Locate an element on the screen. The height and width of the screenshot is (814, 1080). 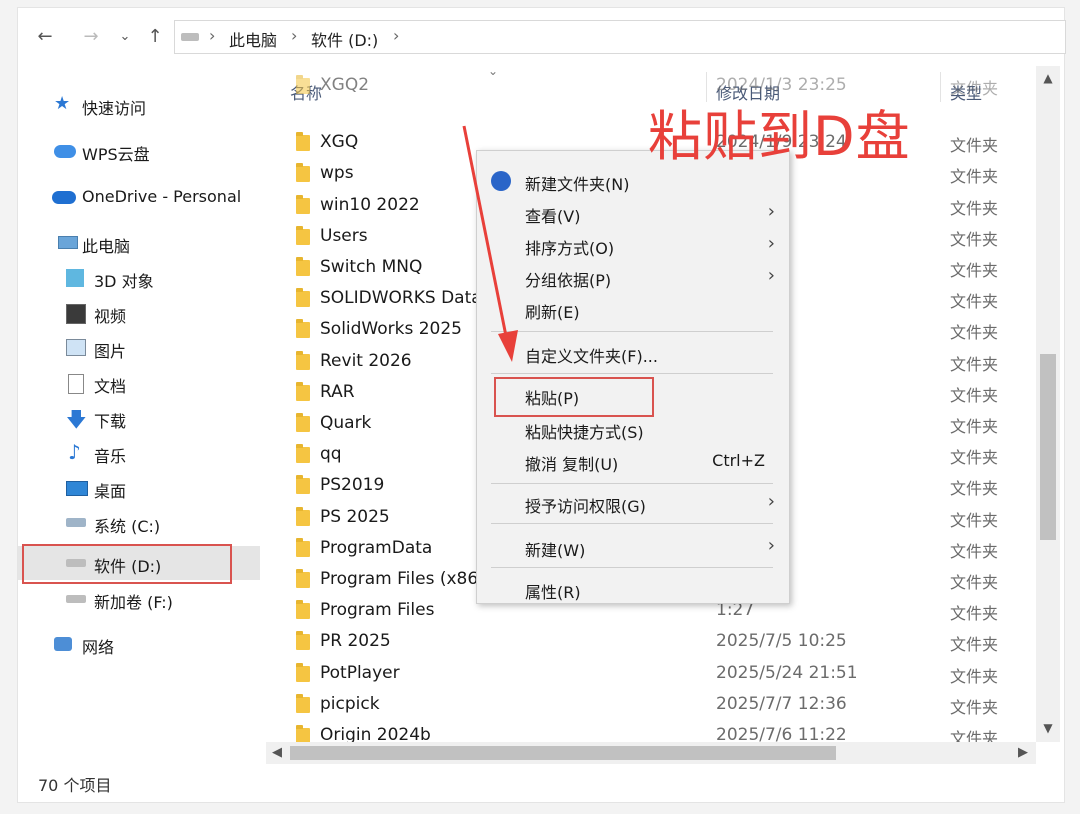
vertical-scrollbar: ▲ ▼ is located at coordinates (1048, 404).